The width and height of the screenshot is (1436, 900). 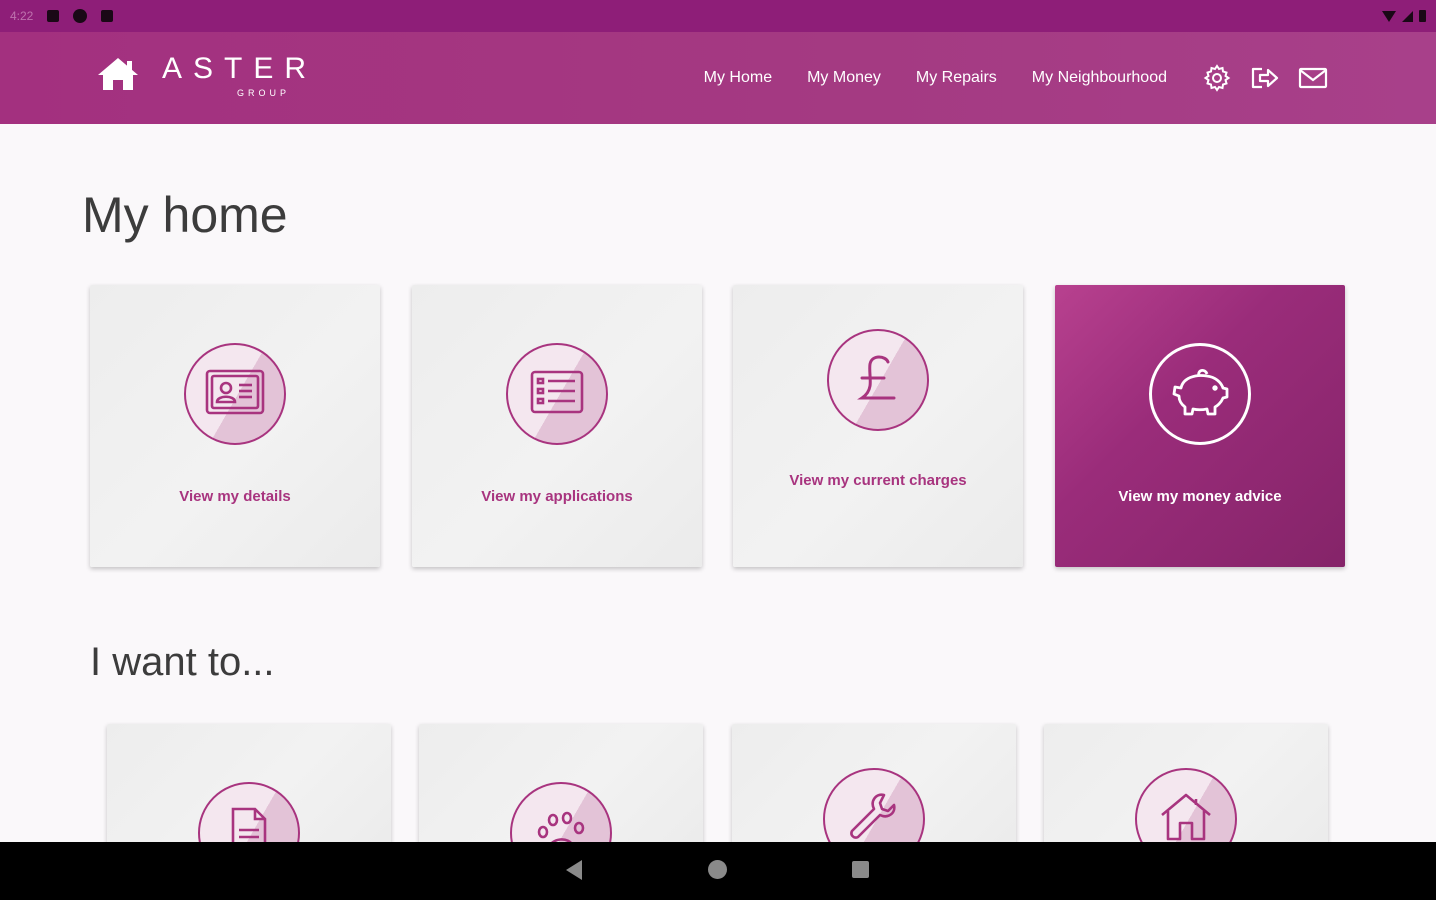 What do you see at coordinates (1313, 78) in the screenshot?
I see `mail-icon` at bounding box center [1313, 78].